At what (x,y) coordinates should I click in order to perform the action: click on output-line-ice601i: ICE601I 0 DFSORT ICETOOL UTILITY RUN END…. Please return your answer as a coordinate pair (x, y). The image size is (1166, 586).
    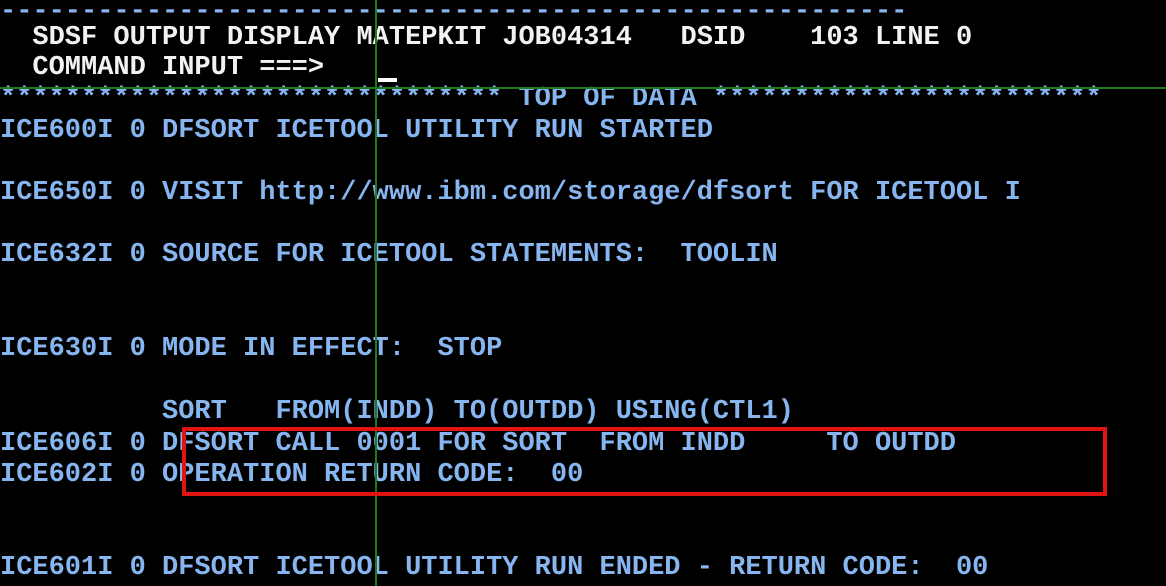
    Looking at the image, I should click on (494, 568).